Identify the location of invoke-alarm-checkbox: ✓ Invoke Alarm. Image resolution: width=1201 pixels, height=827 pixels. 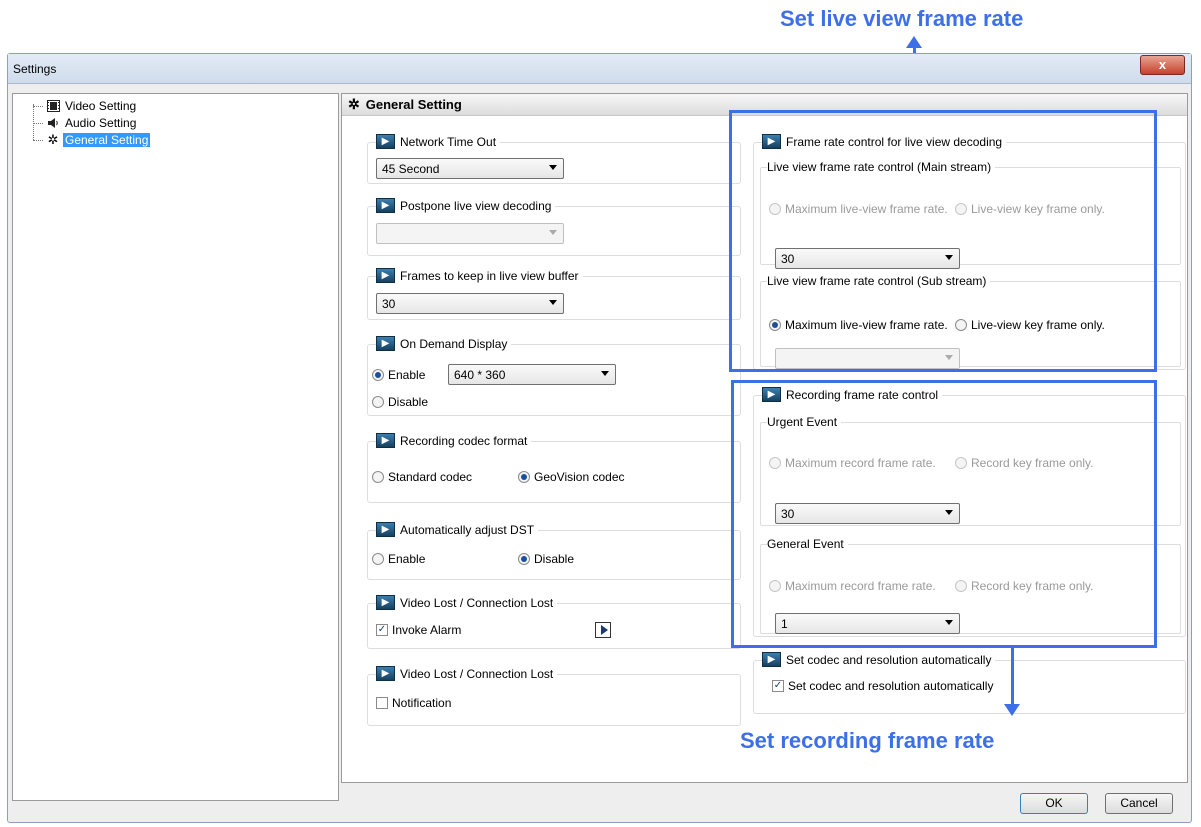
(418, 630).